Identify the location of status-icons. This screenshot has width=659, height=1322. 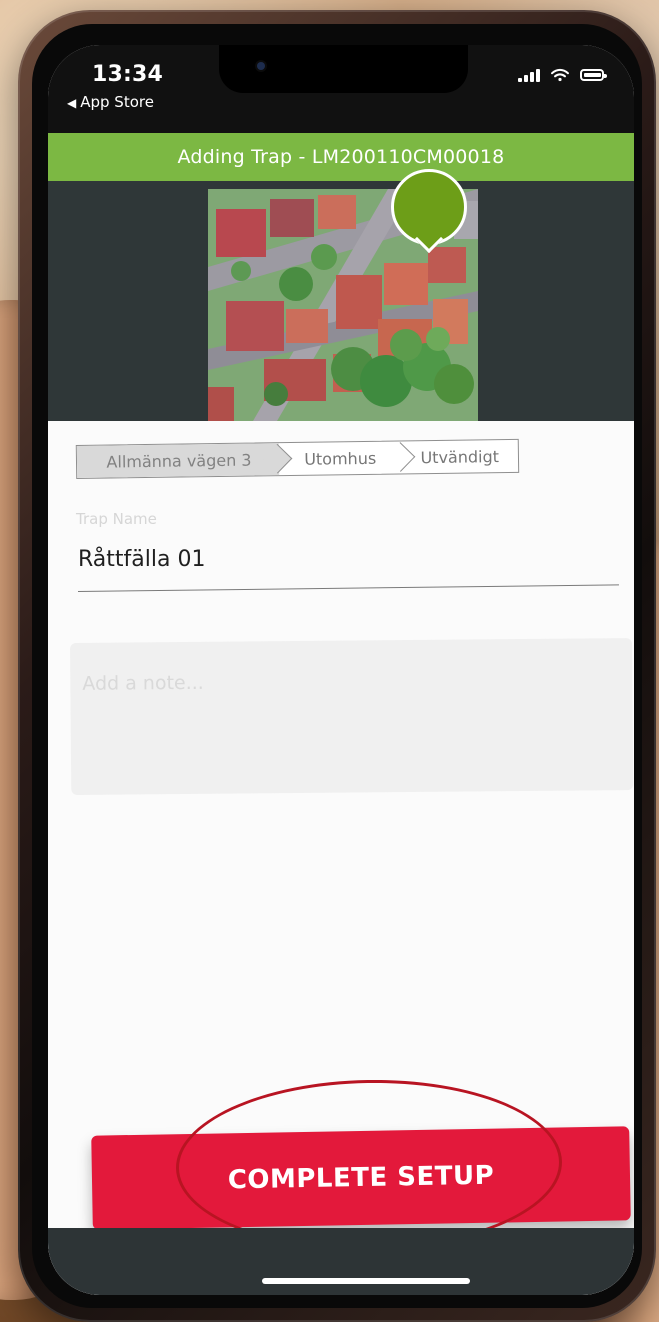
(562, 75).